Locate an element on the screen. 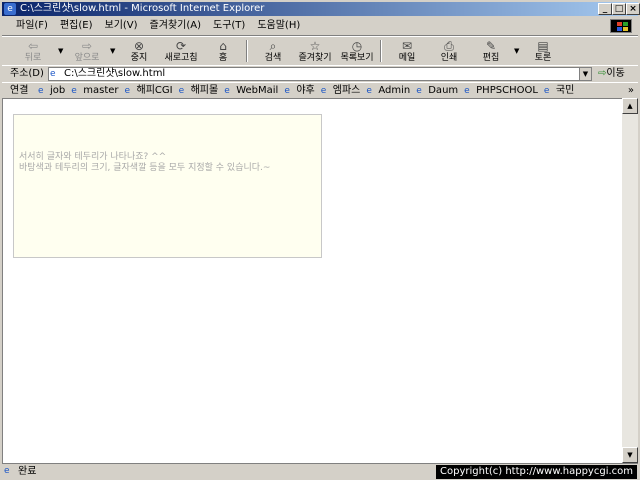  go-button: ⇨이동 is located at coordinates (611, 74).